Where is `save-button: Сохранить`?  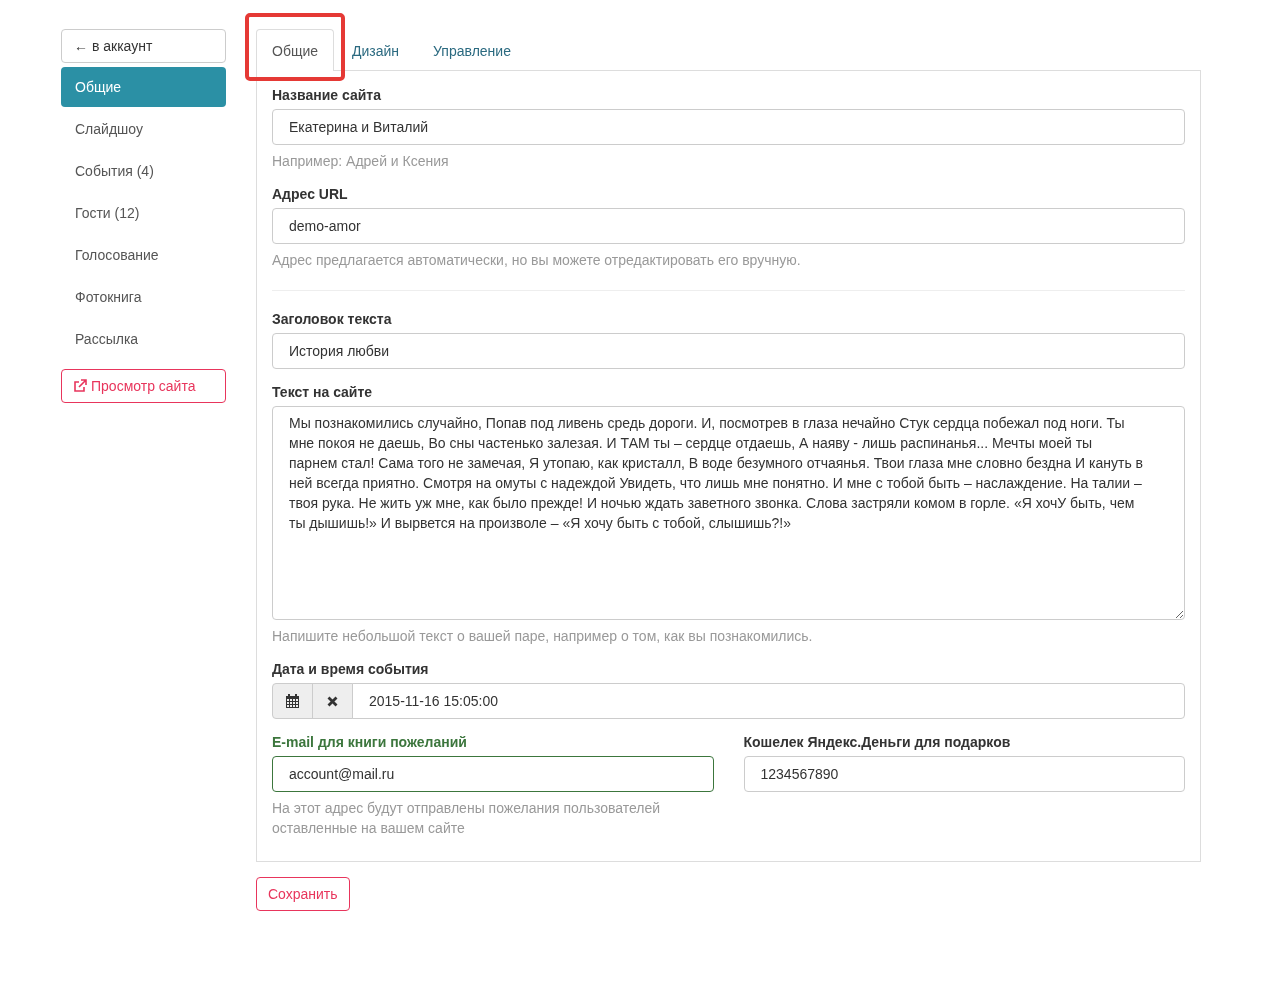 save-button: Сохранить is located at coordinates (303, 894).